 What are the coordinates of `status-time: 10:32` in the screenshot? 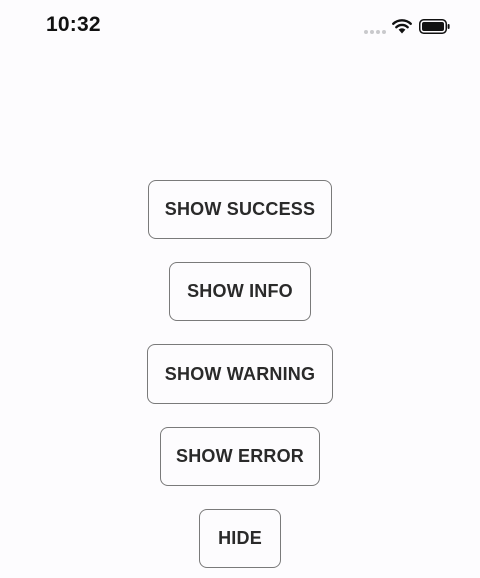 It's located at (73, 24).